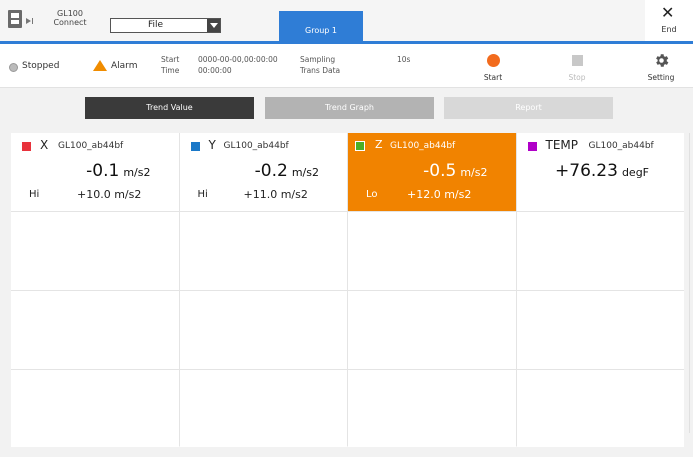 This screenshot has height=457, width=693. I want to click on channel-cell-y: Y GL100_ab44bf -0.2 m/s2 Hi +11.0 m/s2, so click(263, 172).